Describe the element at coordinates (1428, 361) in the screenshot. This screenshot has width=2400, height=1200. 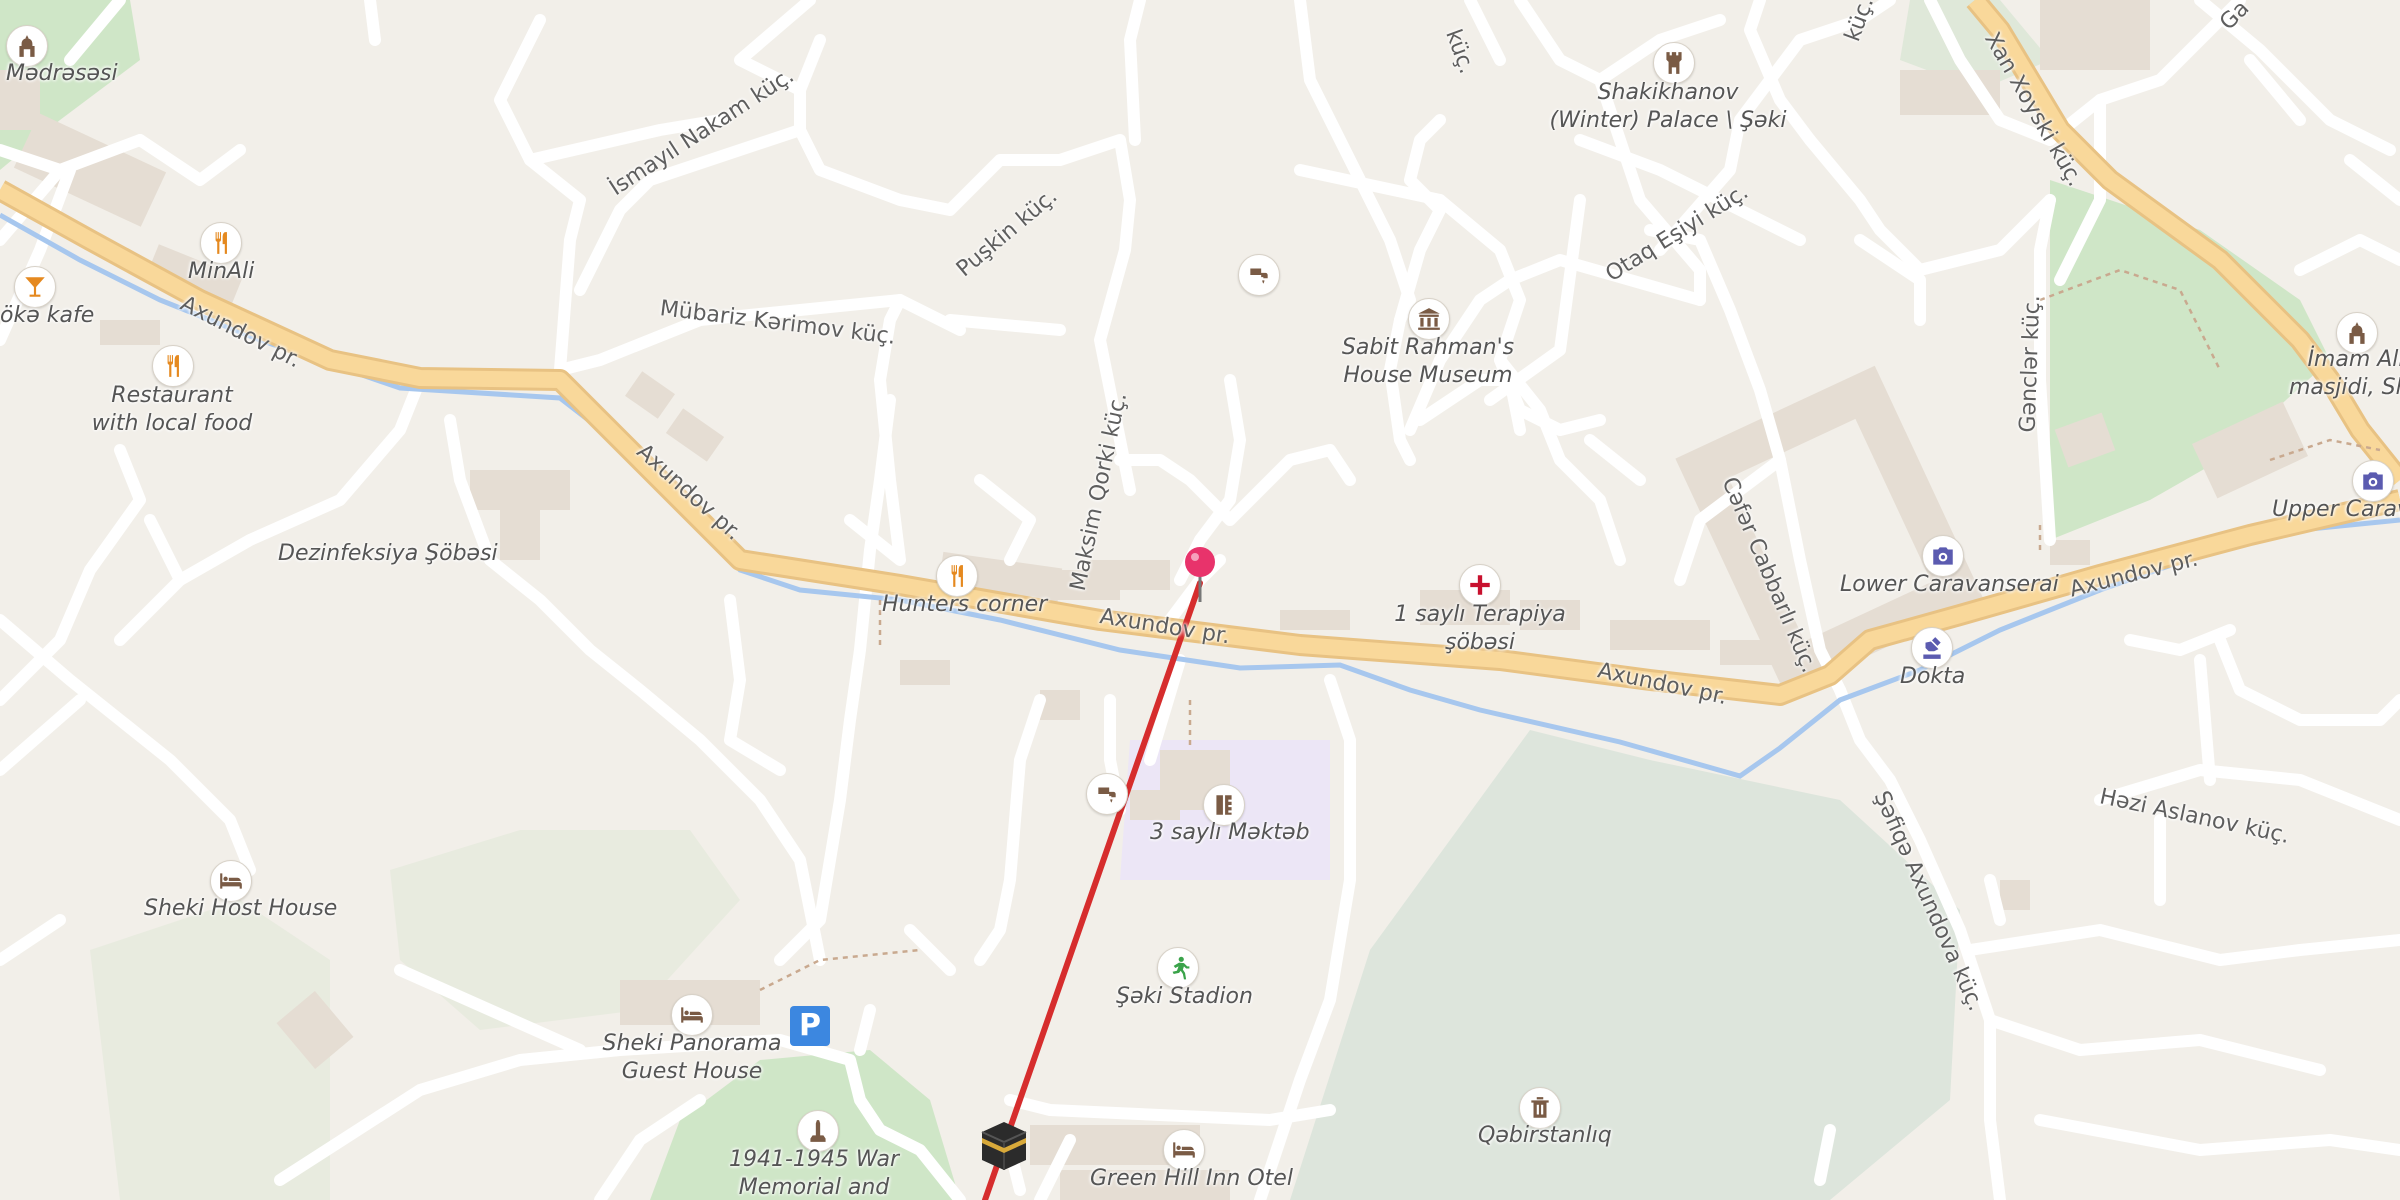
I see `place-label: Sabit Rahman's House Museum` at that location.